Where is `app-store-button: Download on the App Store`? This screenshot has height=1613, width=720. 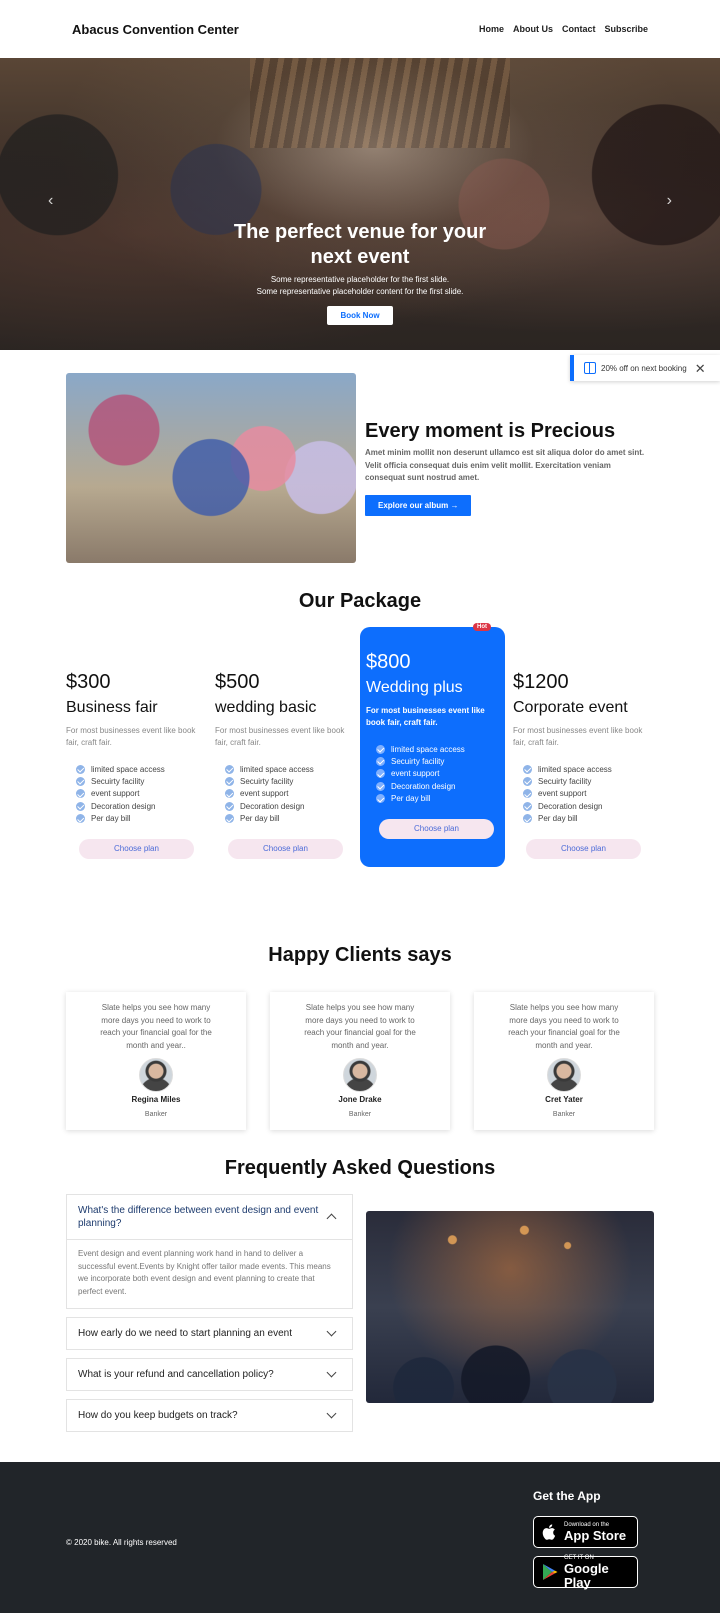
app-store-button: Download on the App Store is located at coordinates (585, 1532).